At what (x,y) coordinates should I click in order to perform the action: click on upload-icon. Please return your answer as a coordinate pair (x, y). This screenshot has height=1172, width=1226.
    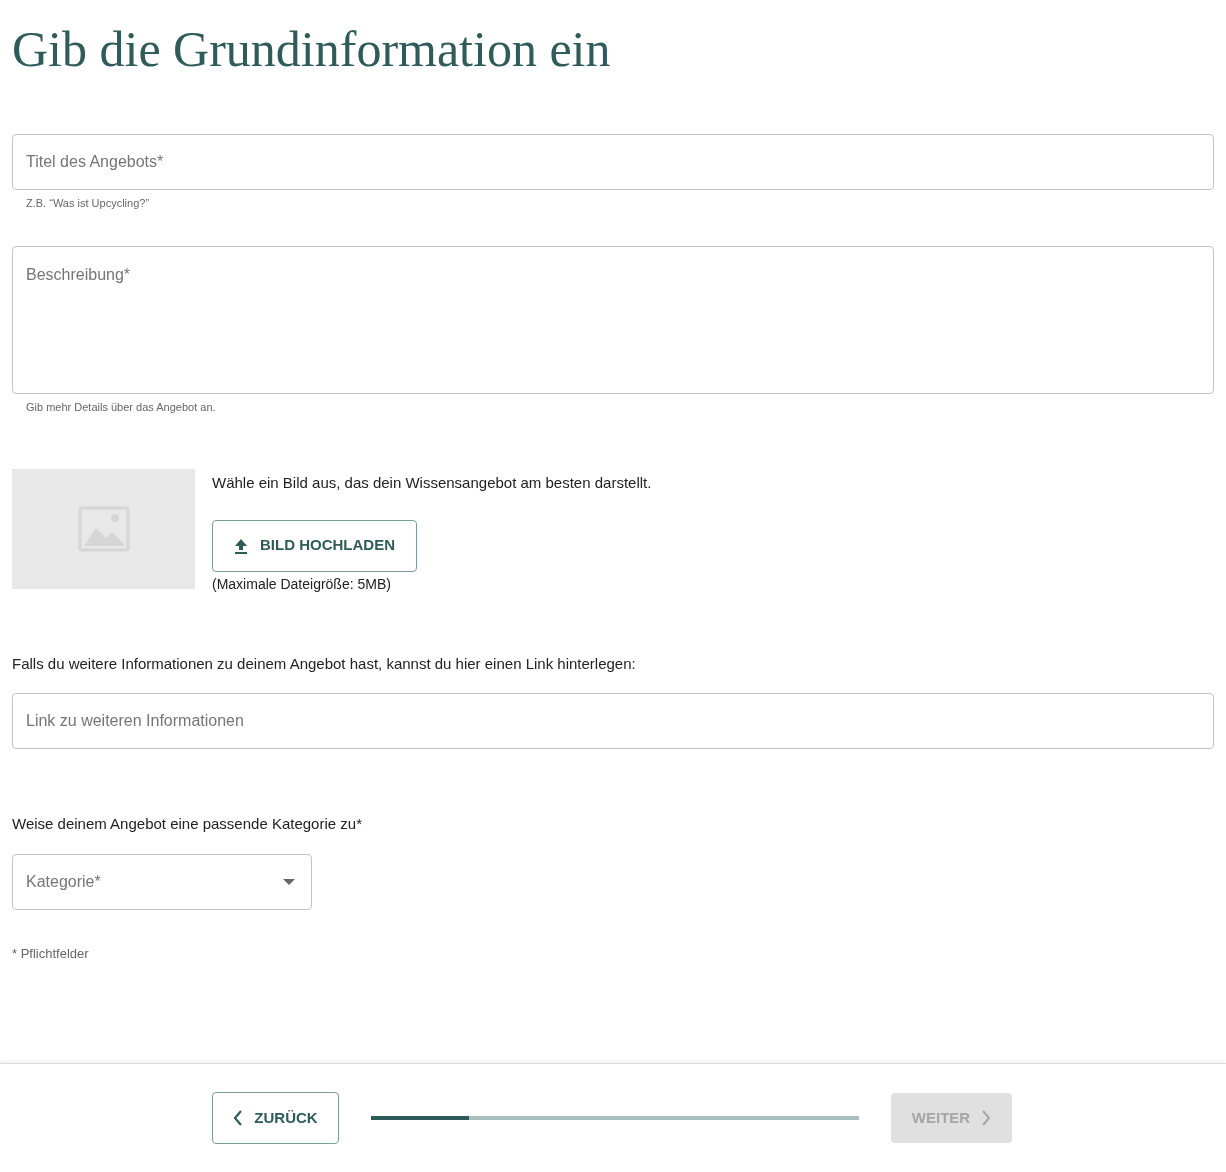
    Looking at the image, I should click on (241, 545).